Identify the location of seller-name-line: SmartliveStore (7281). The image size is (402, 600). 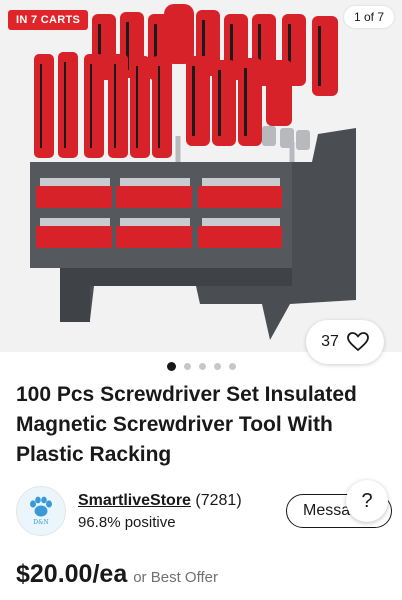
(160, 501).